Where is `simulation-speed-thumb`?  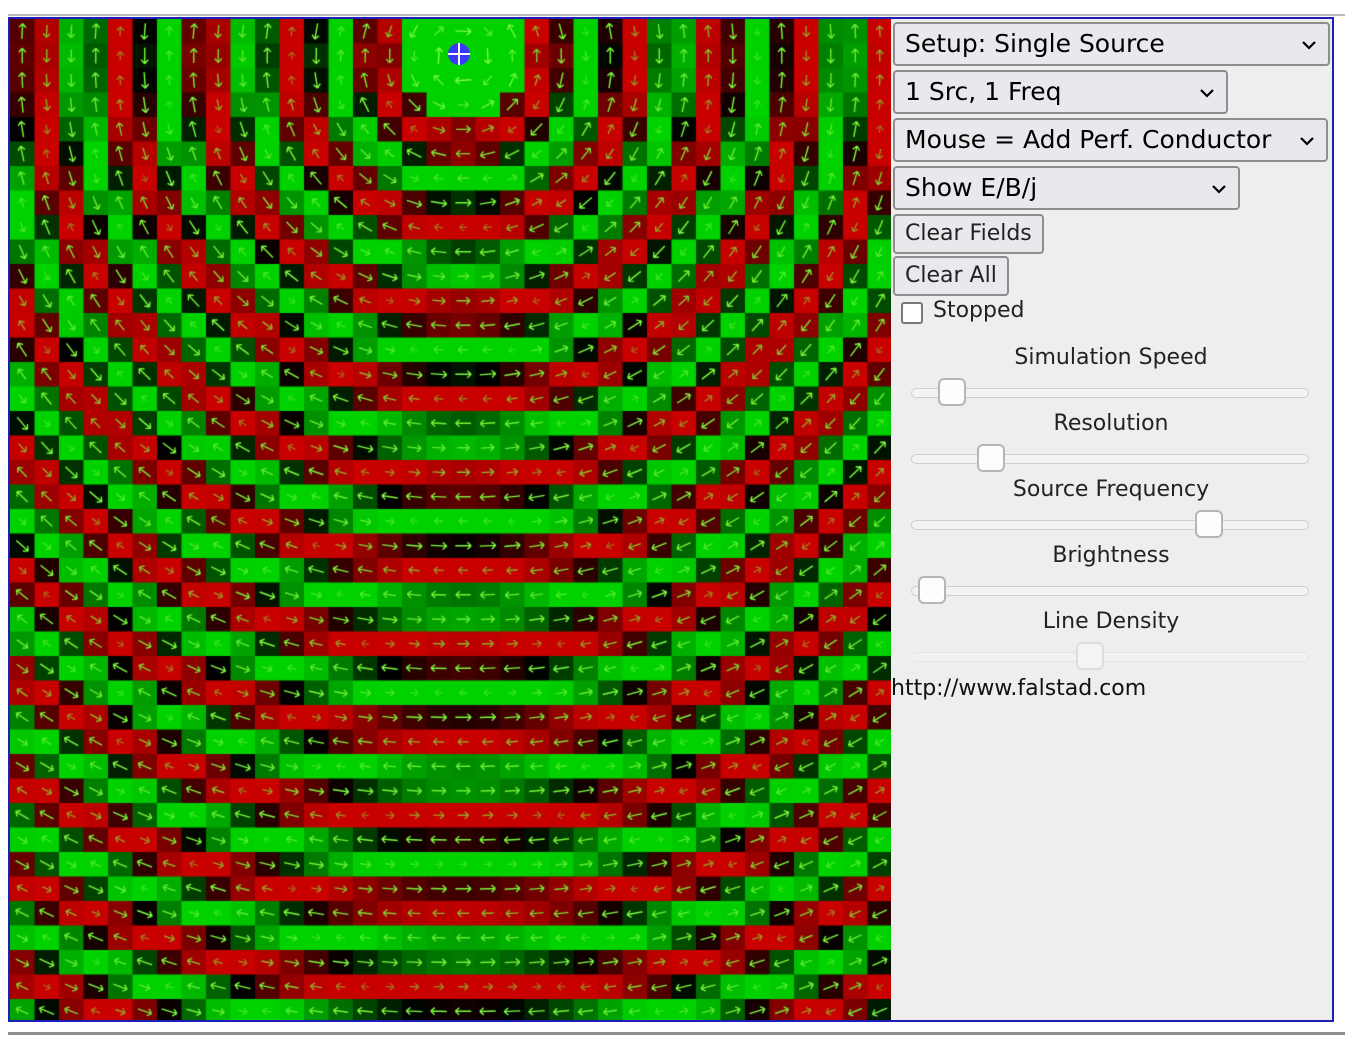
simulation-speed-thumb is located at coordinates (951, 392).